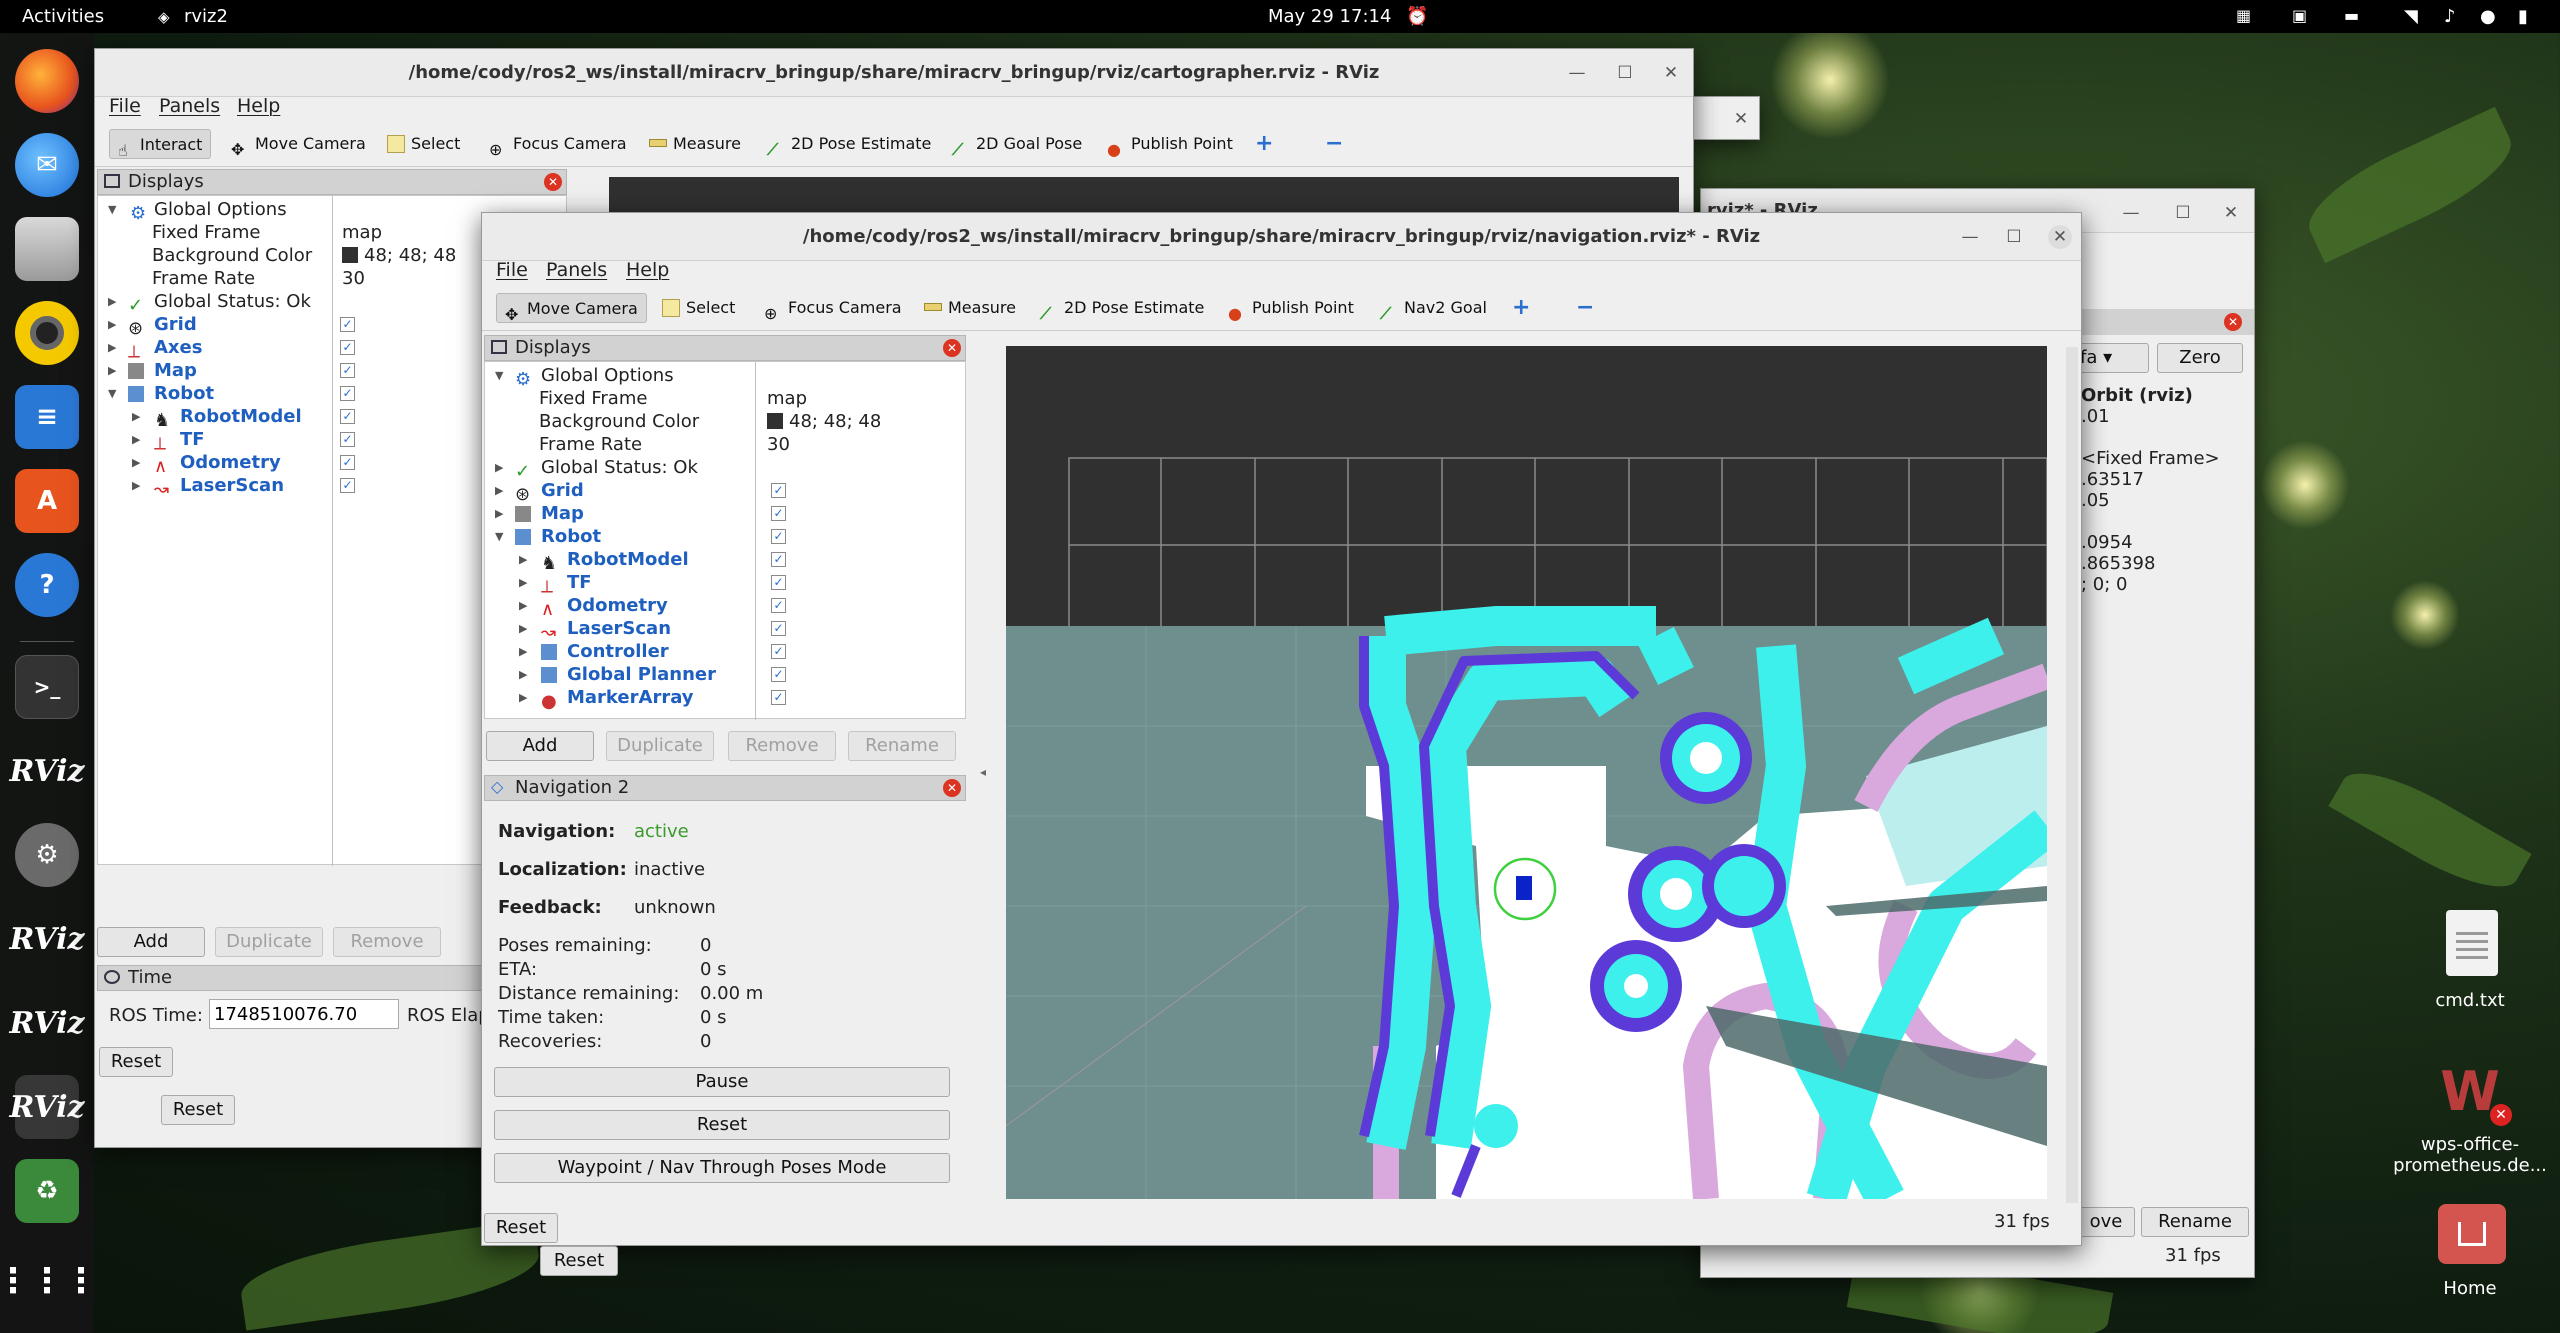 The image size is (2560, 1333). I want to click on tool-nav2-goal: ⟋ Nav2 Goal, so click(1432, 308).